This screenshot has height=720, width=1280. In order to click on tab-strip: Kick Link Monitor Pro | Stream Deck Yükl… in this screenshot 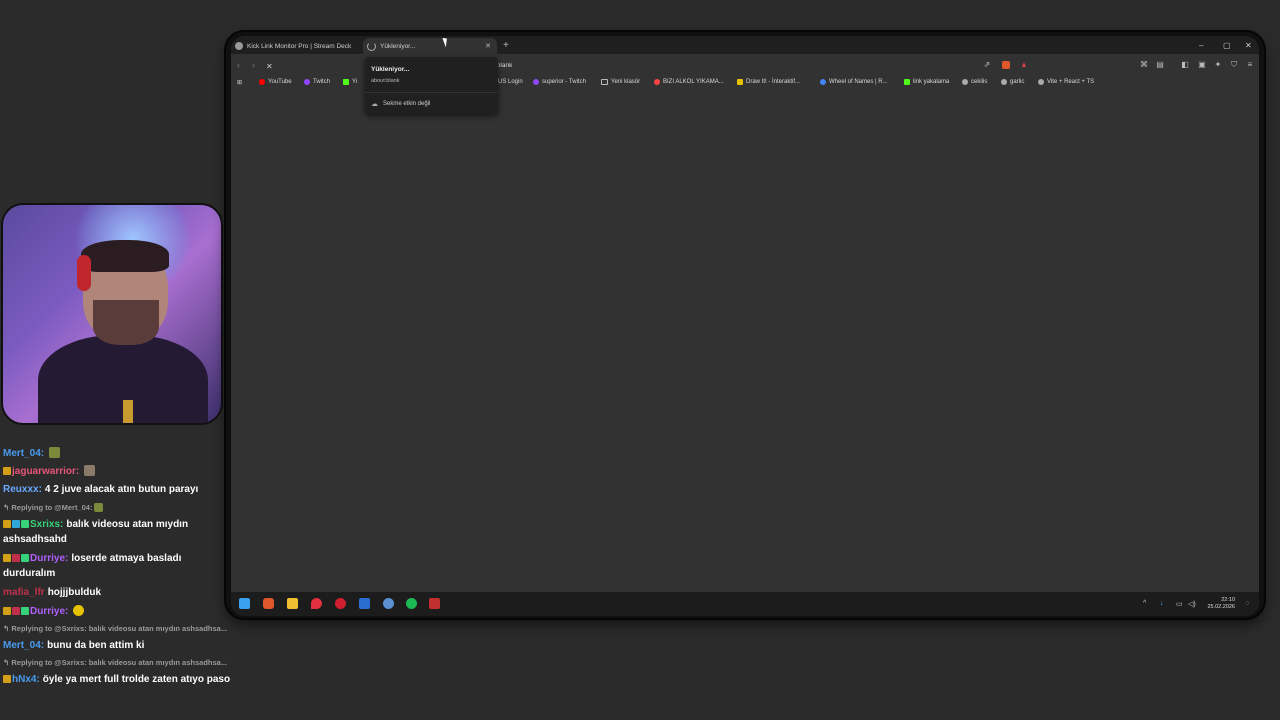, I will do `click(745, 45)`.